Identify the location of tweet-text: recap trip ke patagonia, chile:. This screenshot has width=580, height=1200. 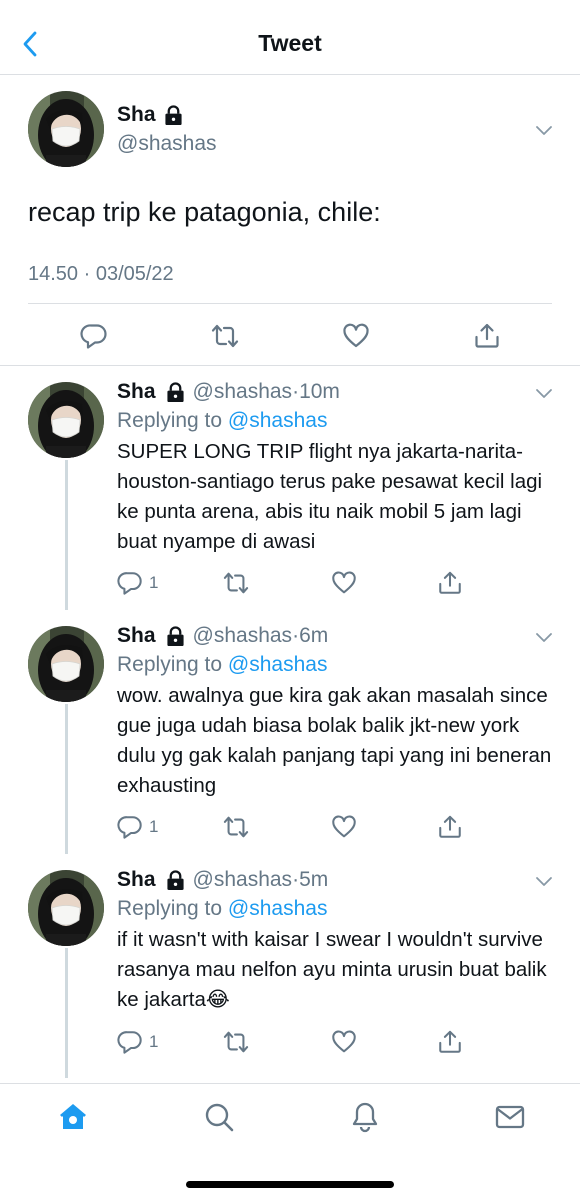
(204, 212).